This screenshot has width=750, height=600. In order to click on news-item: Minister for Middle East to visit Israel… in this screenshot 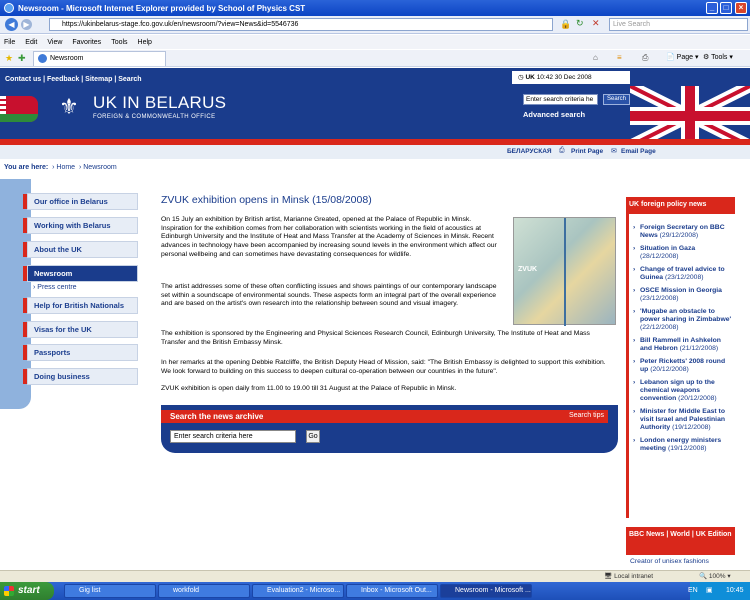, I will do `click(682, 420)`.